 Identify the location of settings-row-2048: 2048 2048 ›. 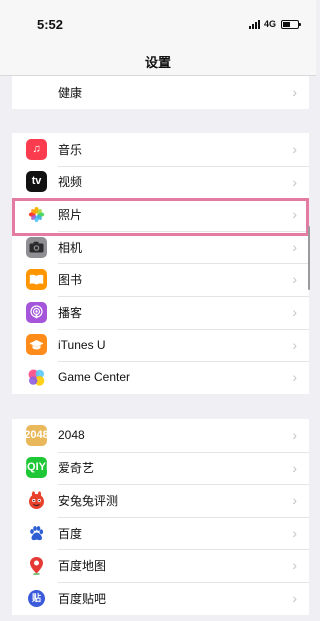
(160, 435).